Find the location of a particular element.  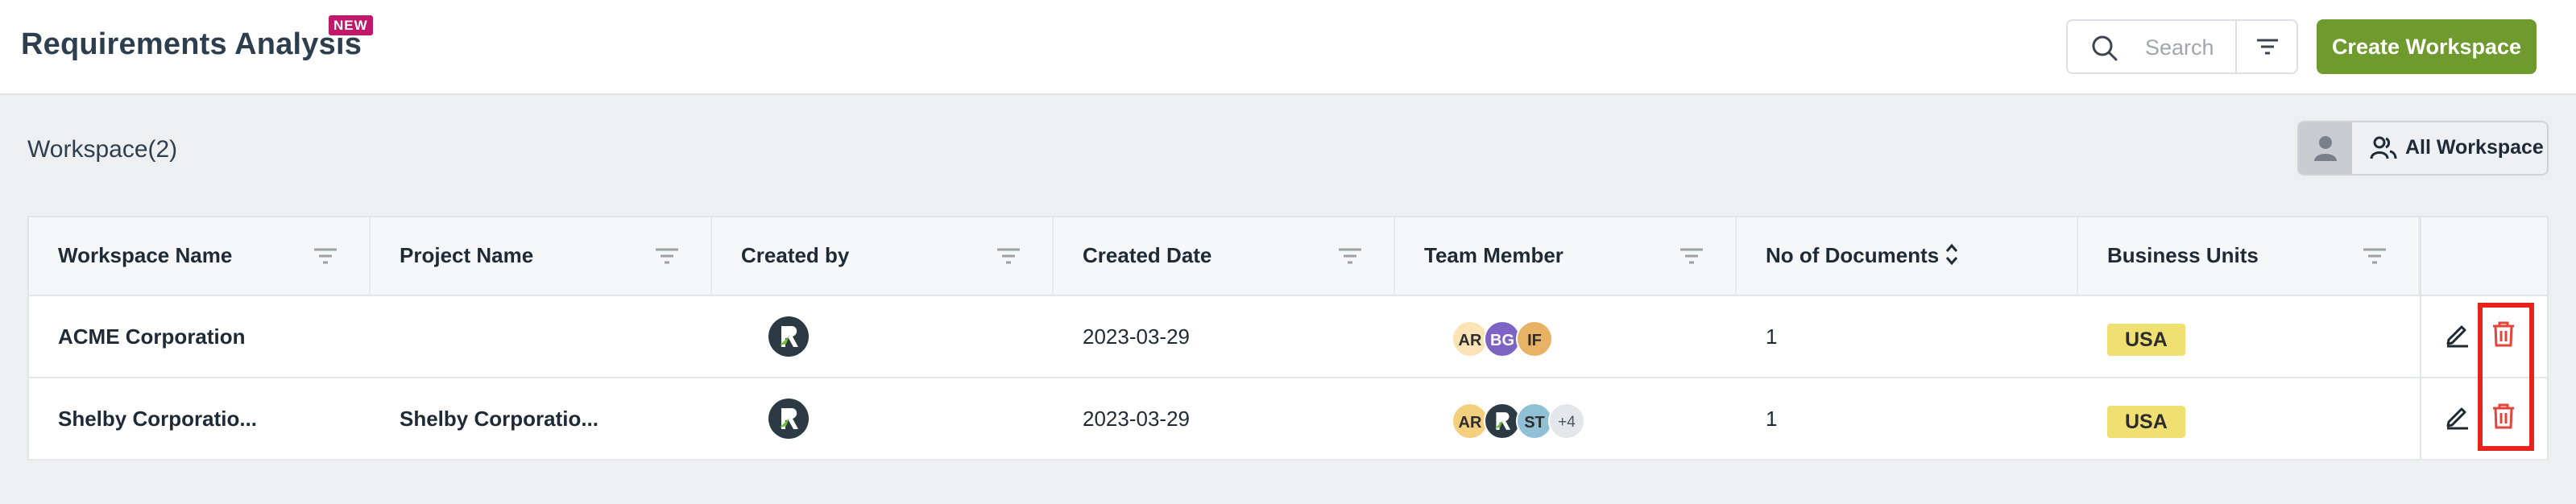

column-created-date: Created Date is located at coordinates (1224, 256).